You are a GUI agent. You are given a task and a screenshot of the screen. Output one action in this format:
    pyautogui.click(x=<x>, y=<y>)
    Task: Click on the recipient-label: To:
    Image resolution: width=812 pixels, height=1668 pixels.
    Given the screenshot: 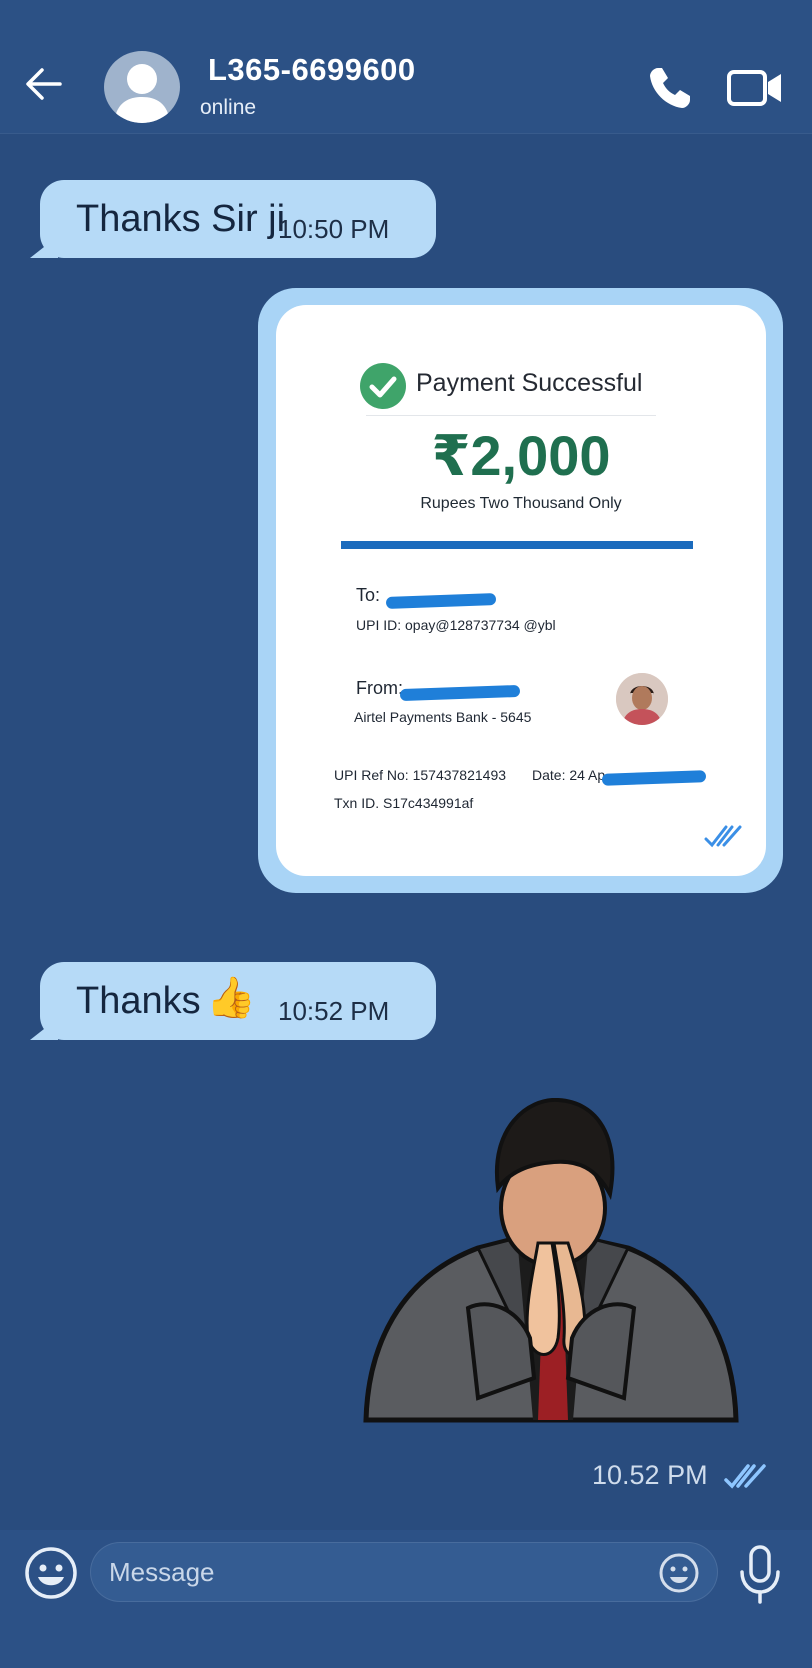 What is the action you would take?
    pyautogui.click(x=368, y=595)
    